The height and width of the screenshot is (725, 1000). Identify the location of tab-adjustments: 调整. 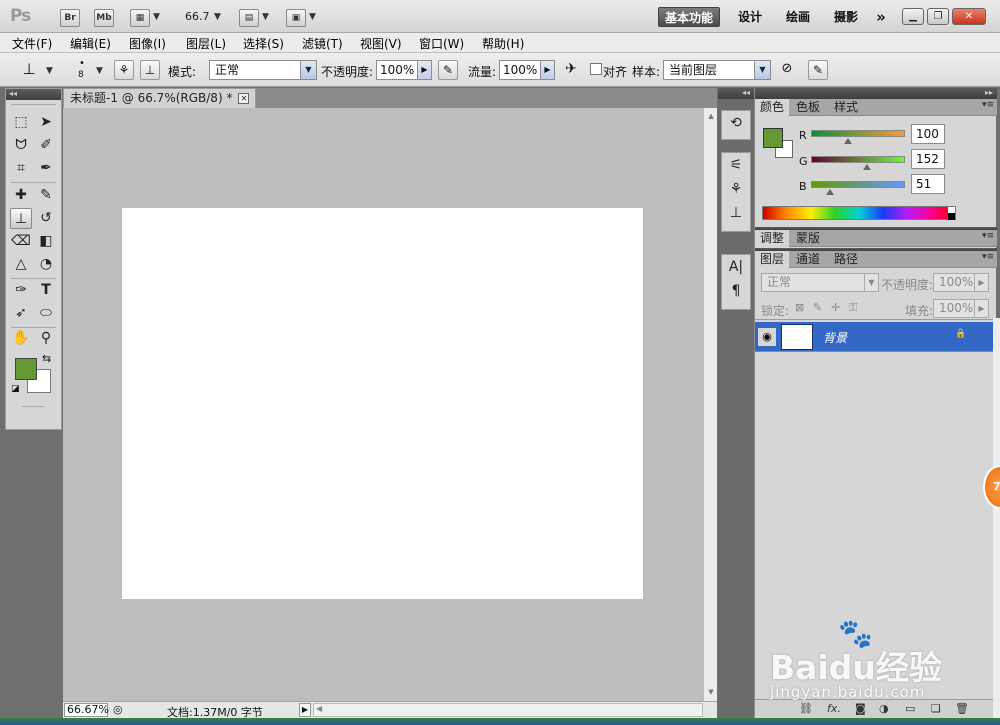
(772, 238).